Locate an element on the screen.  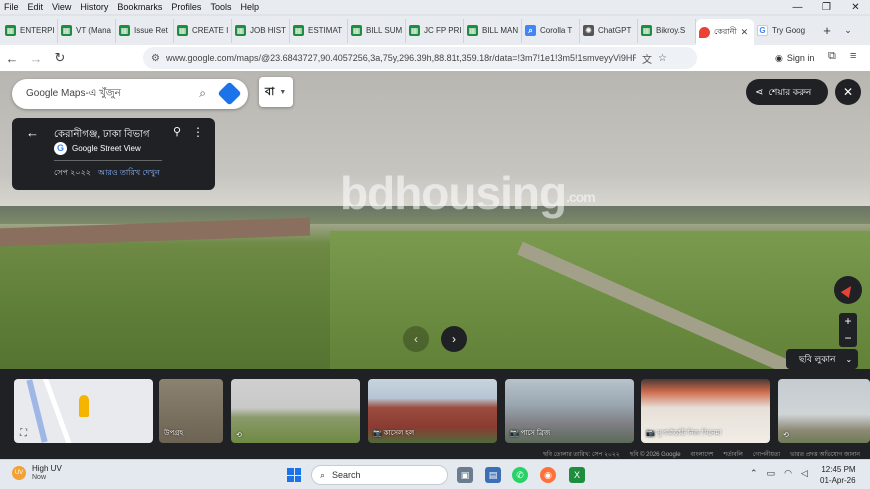
language-dropdown: বা ▼ is located at coordinates (276, 92).